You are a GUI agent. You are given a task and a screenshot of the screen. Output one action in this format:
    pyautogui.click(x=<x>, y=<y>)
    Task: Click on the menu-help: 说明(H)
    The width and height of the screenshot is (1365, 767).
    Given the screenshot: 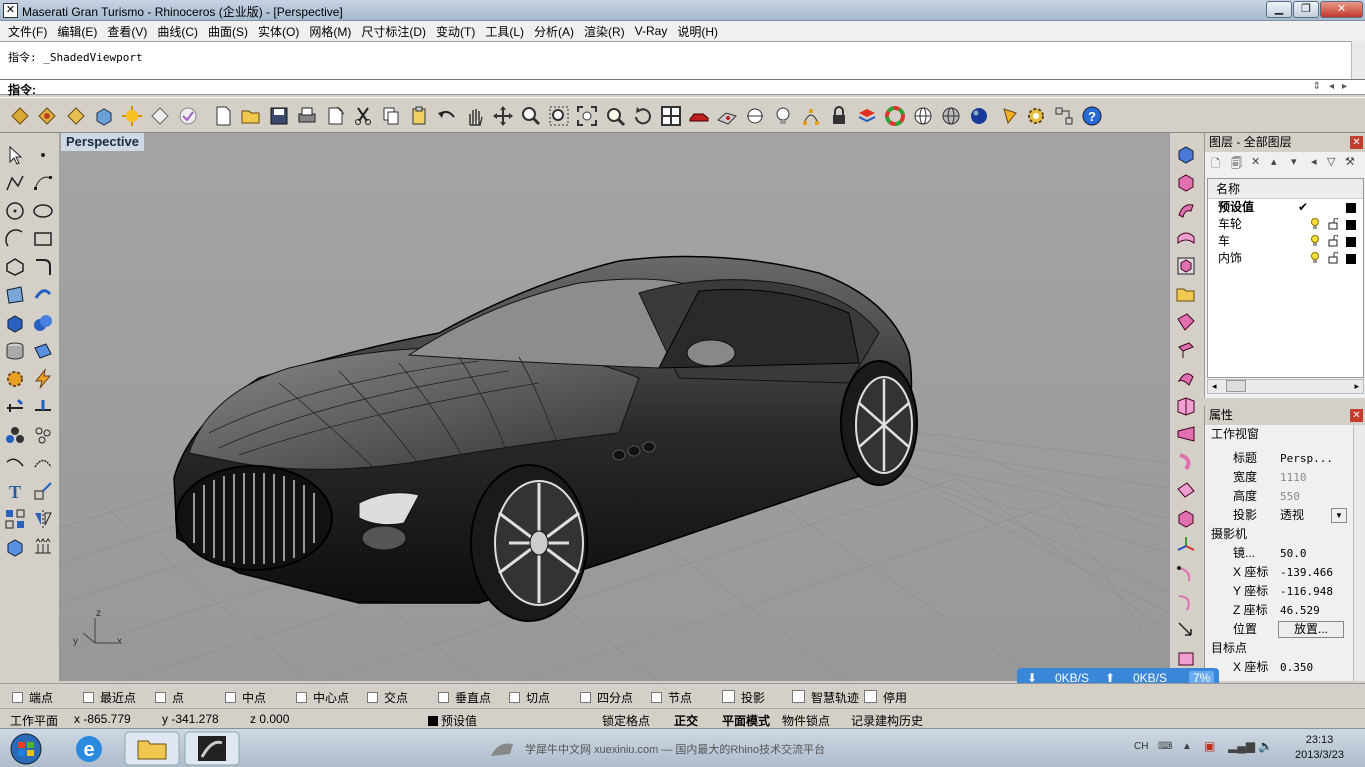 What is the action you would take?
    pyautogui.click(x=697, y=31)
    